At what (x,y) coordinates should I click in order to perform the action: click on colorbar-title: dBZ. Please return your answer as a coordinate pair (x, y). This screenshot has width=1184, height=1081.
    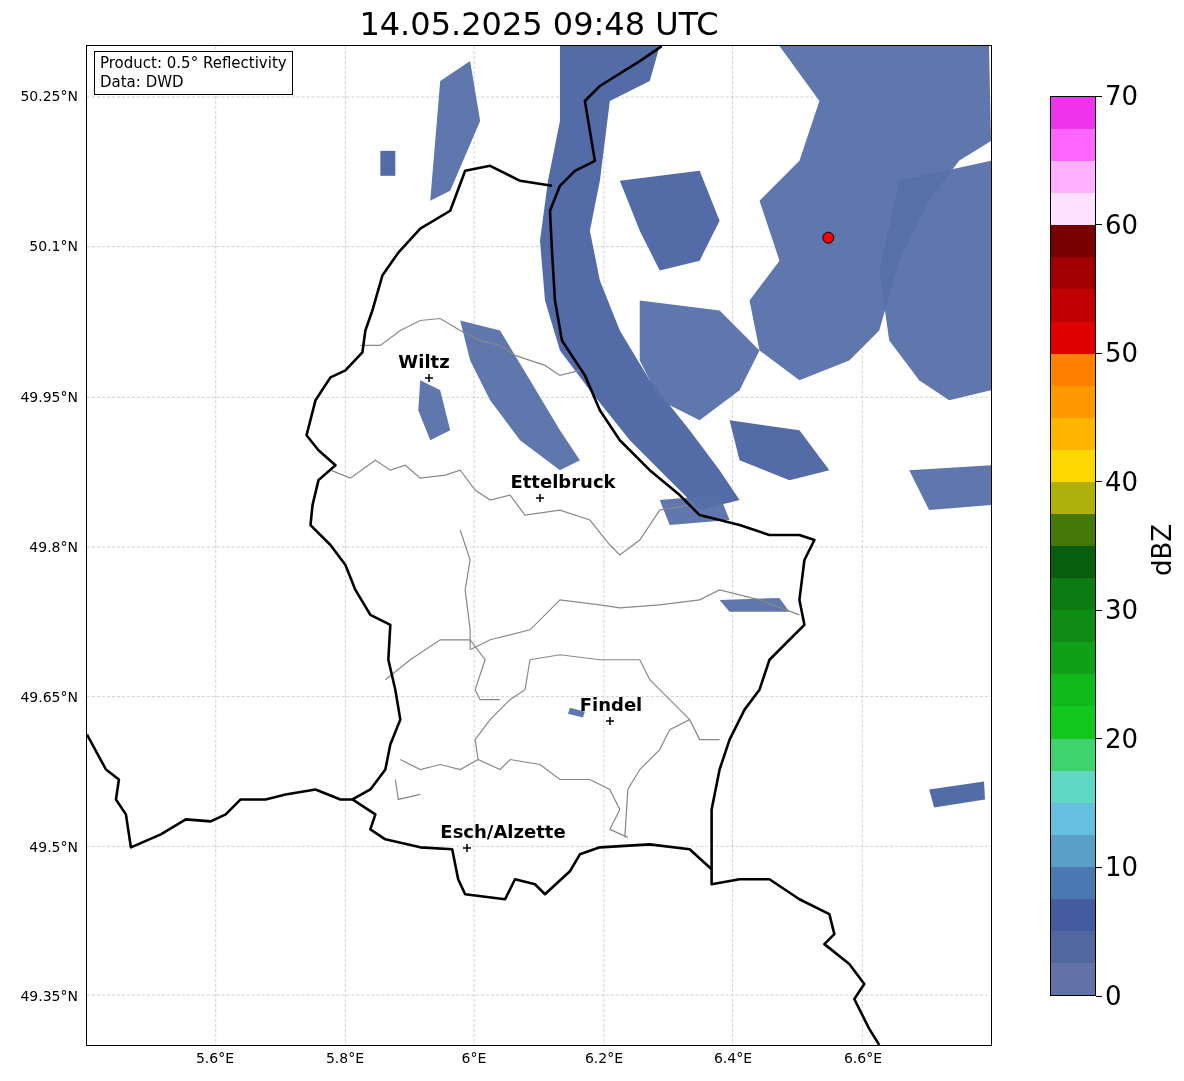
    Looking at the image, I should click on (1162, 550).